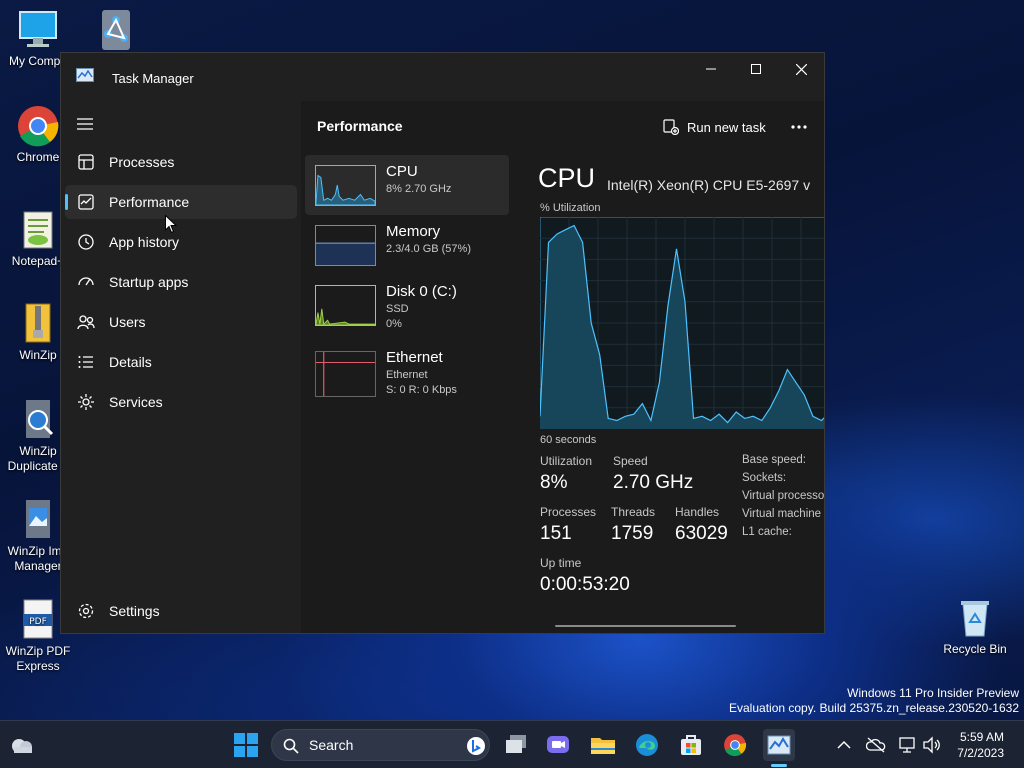  Describe the element at coordinates (149, 282) in the screenshot. I see `nav-label: Startup apps` at that location.